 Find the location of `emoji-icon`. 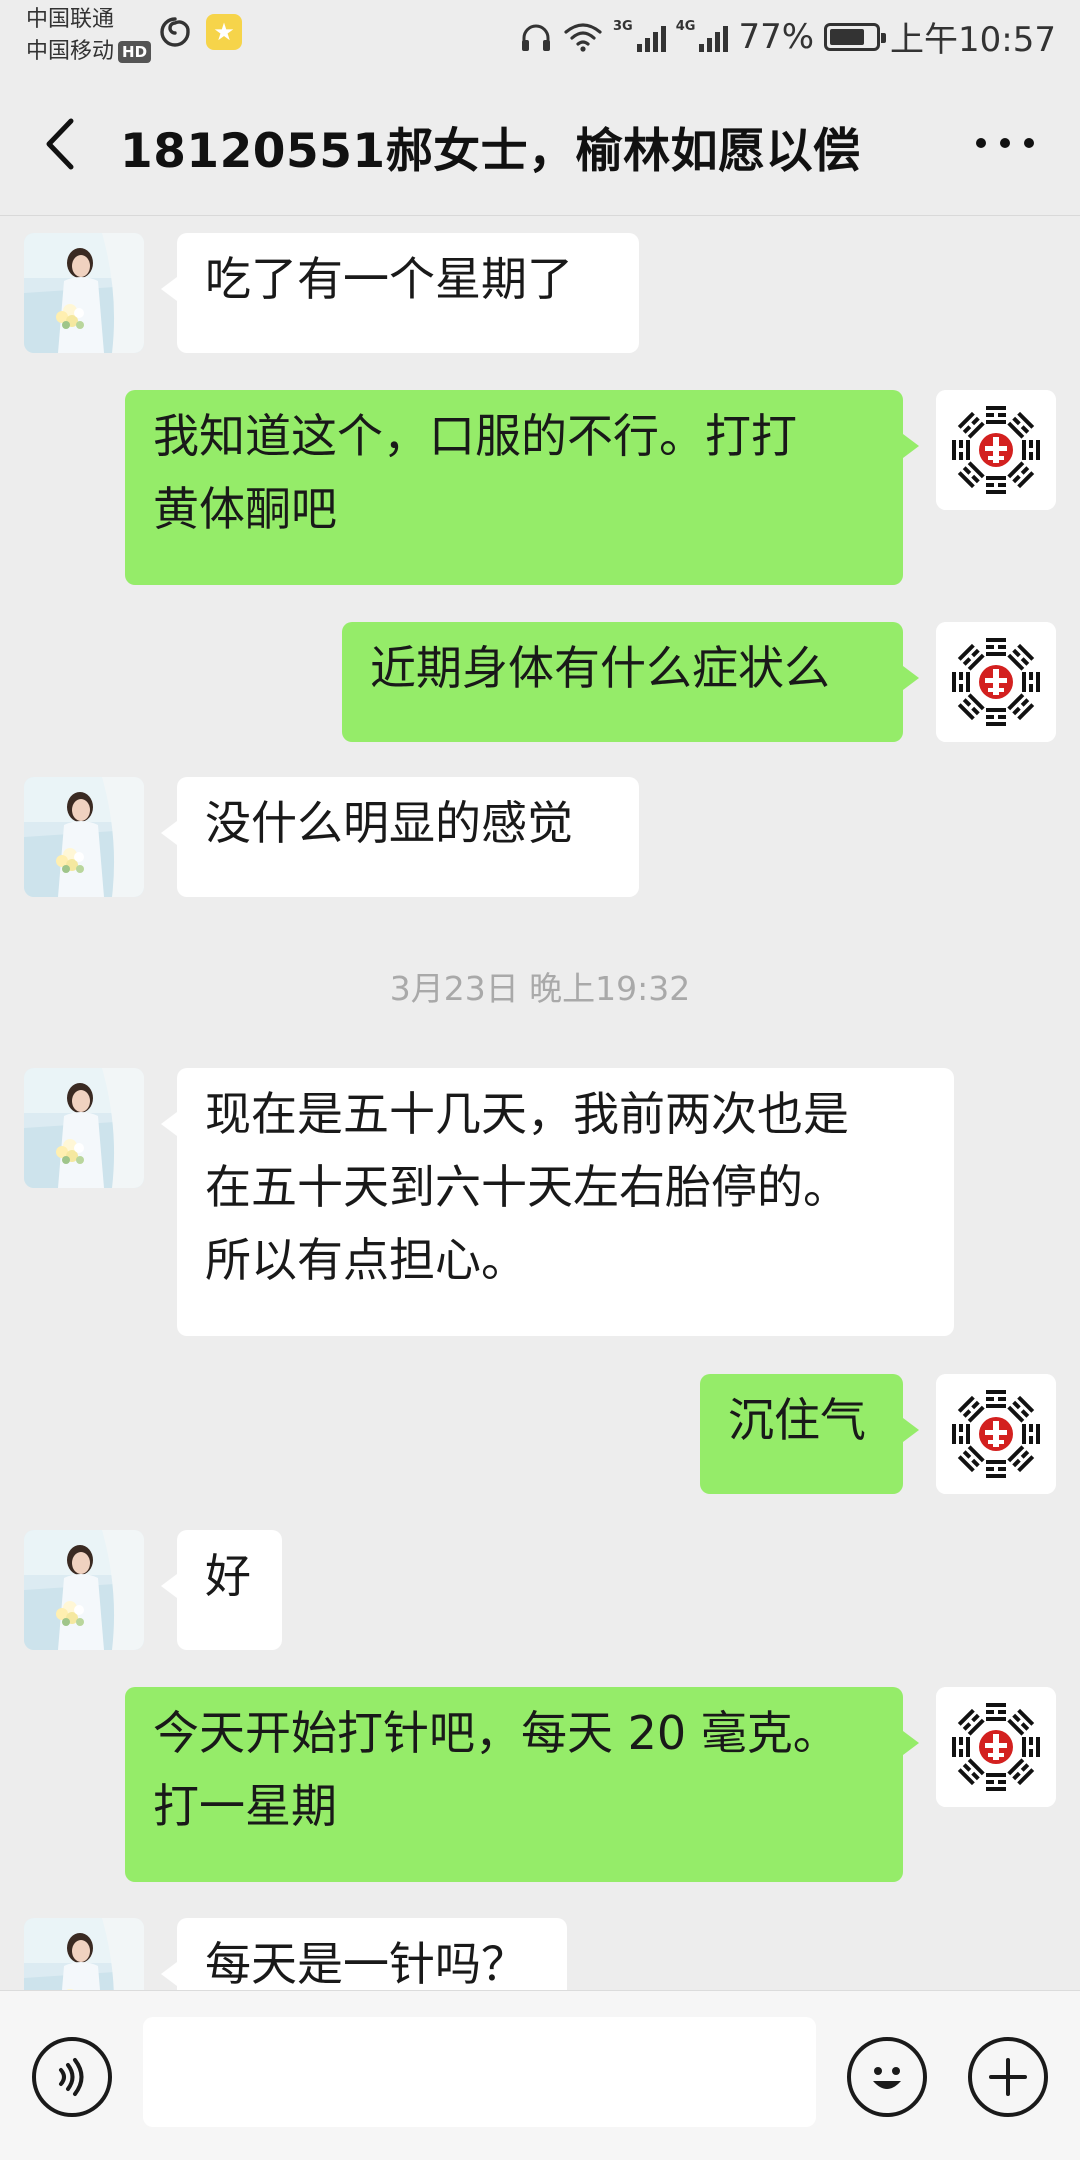

emoji-icon is located at coordinates (887, 2078).